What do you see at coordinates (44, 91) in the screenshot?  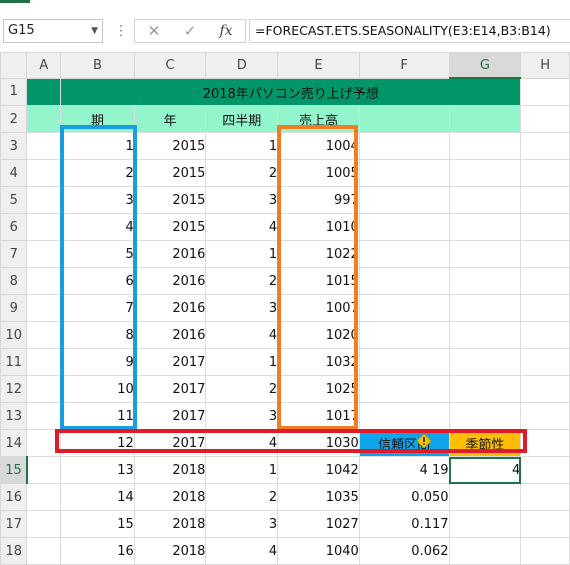 I see `cell-a1` at bounding box center [44, 91].